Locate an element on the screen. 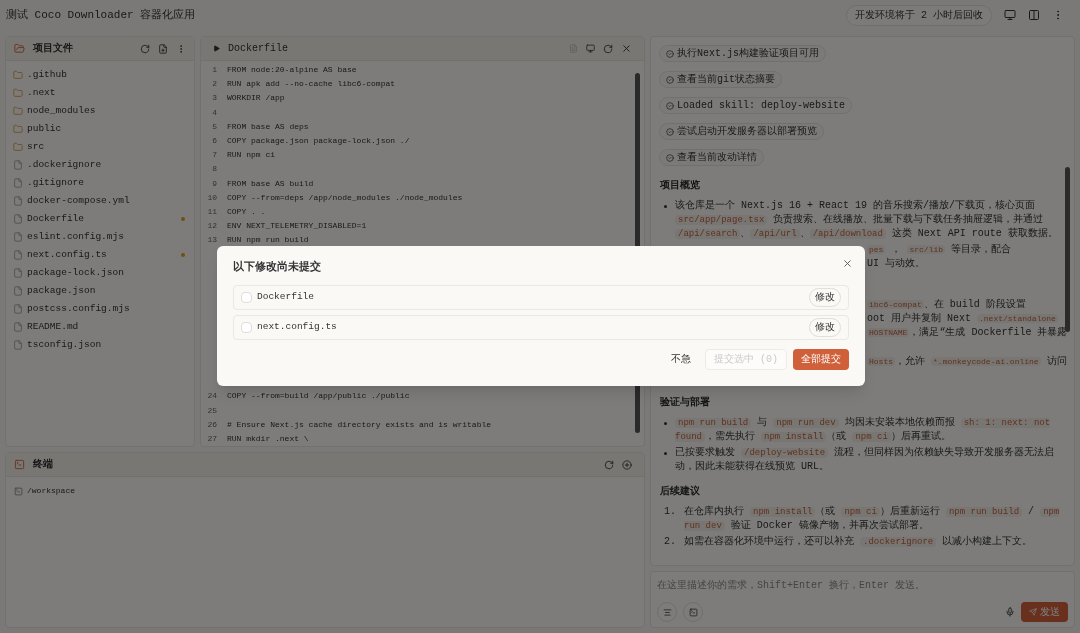 Image resolution: width=1080 pixels, height=633 pixels. file-tree-item: package-lock.json is located at coordinates (100, 273).